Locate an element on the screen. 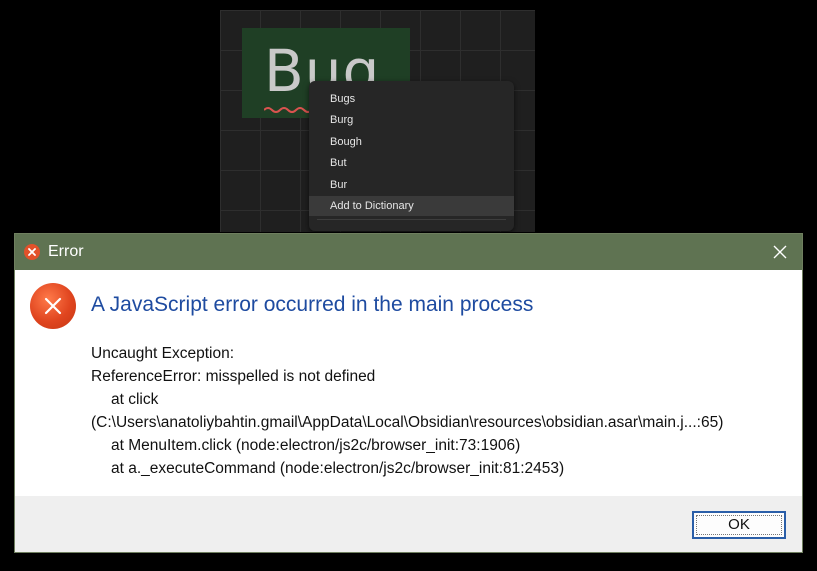 The image size is (817, 571). menu-item-suggestion: But is located at coordinates (411, 163).